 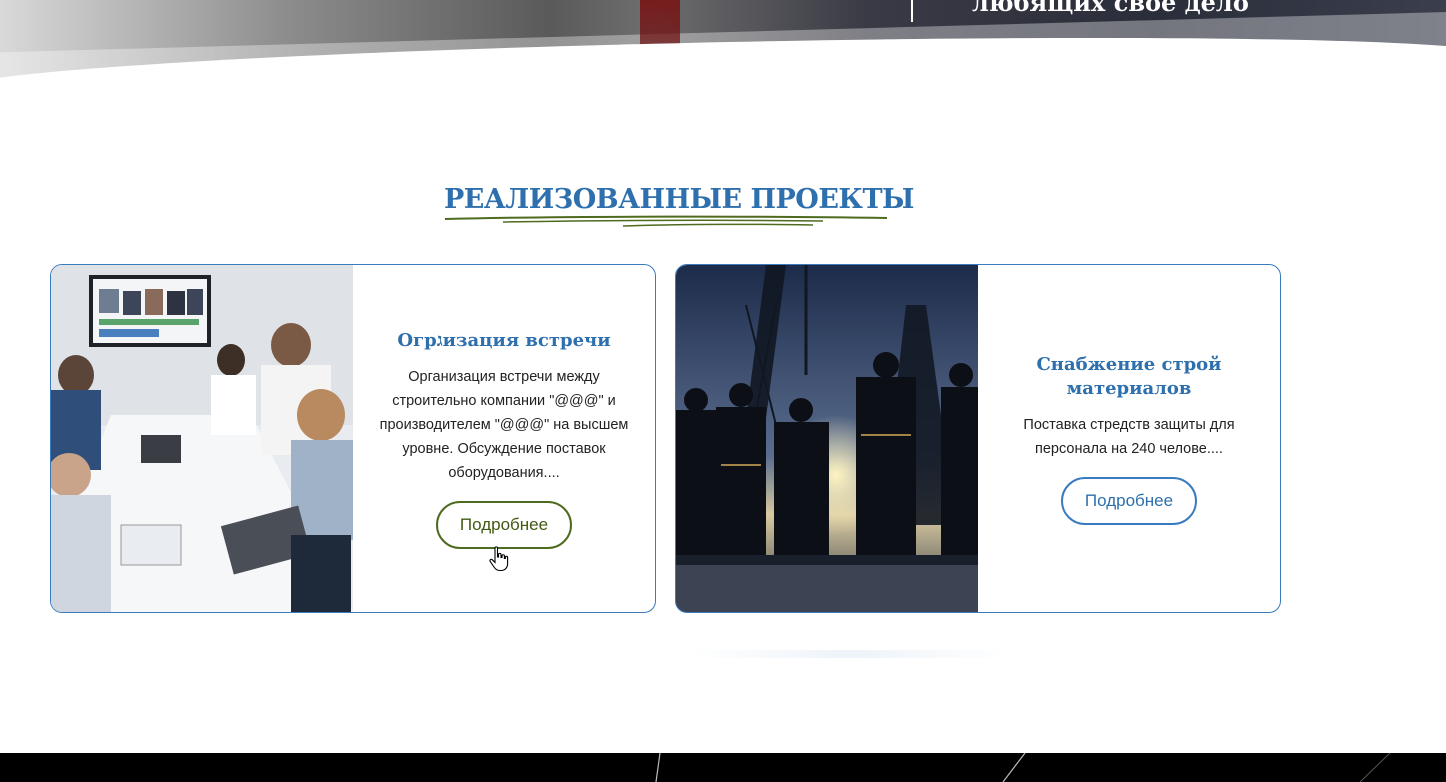 I want to click on hand-pointer-cursor-icon, so click(x=499, y=559).